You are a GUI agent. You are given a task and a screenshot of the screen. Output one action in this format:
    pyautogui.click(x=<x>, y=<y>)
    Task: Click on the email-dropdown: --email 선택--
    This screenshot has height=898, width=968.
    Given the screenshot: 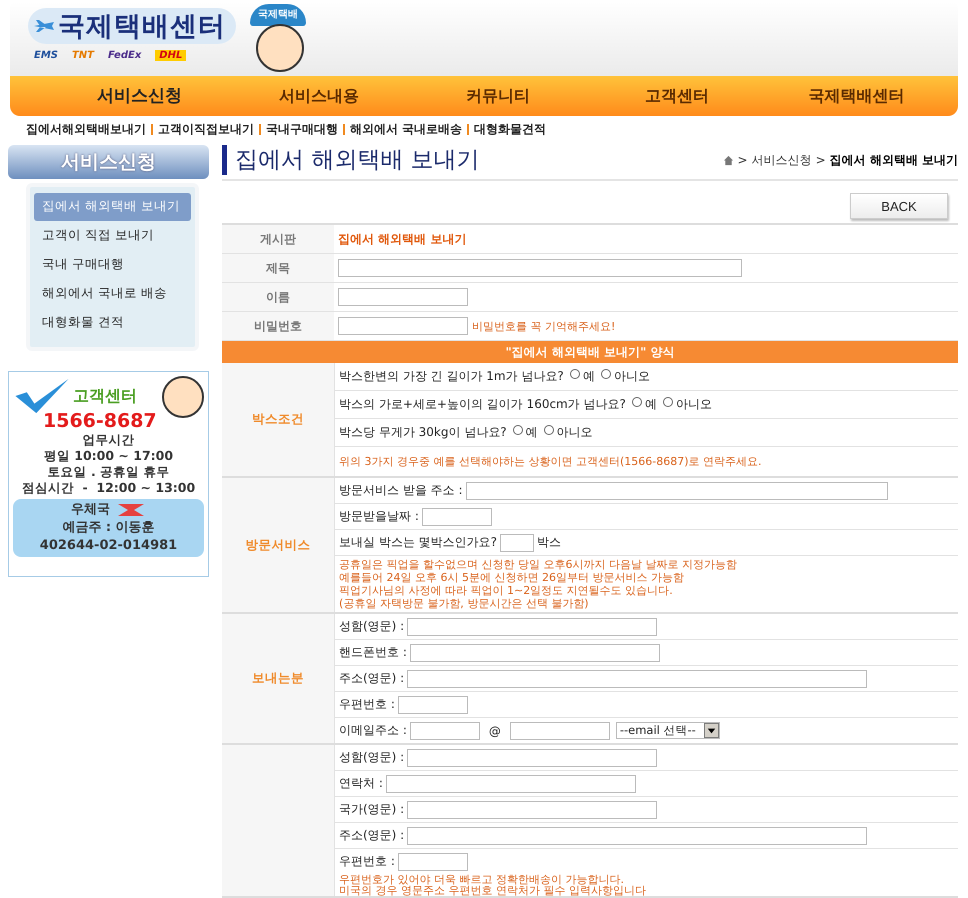 What is the action you would take?
    pyautogui.click(x=668, y=730)
    